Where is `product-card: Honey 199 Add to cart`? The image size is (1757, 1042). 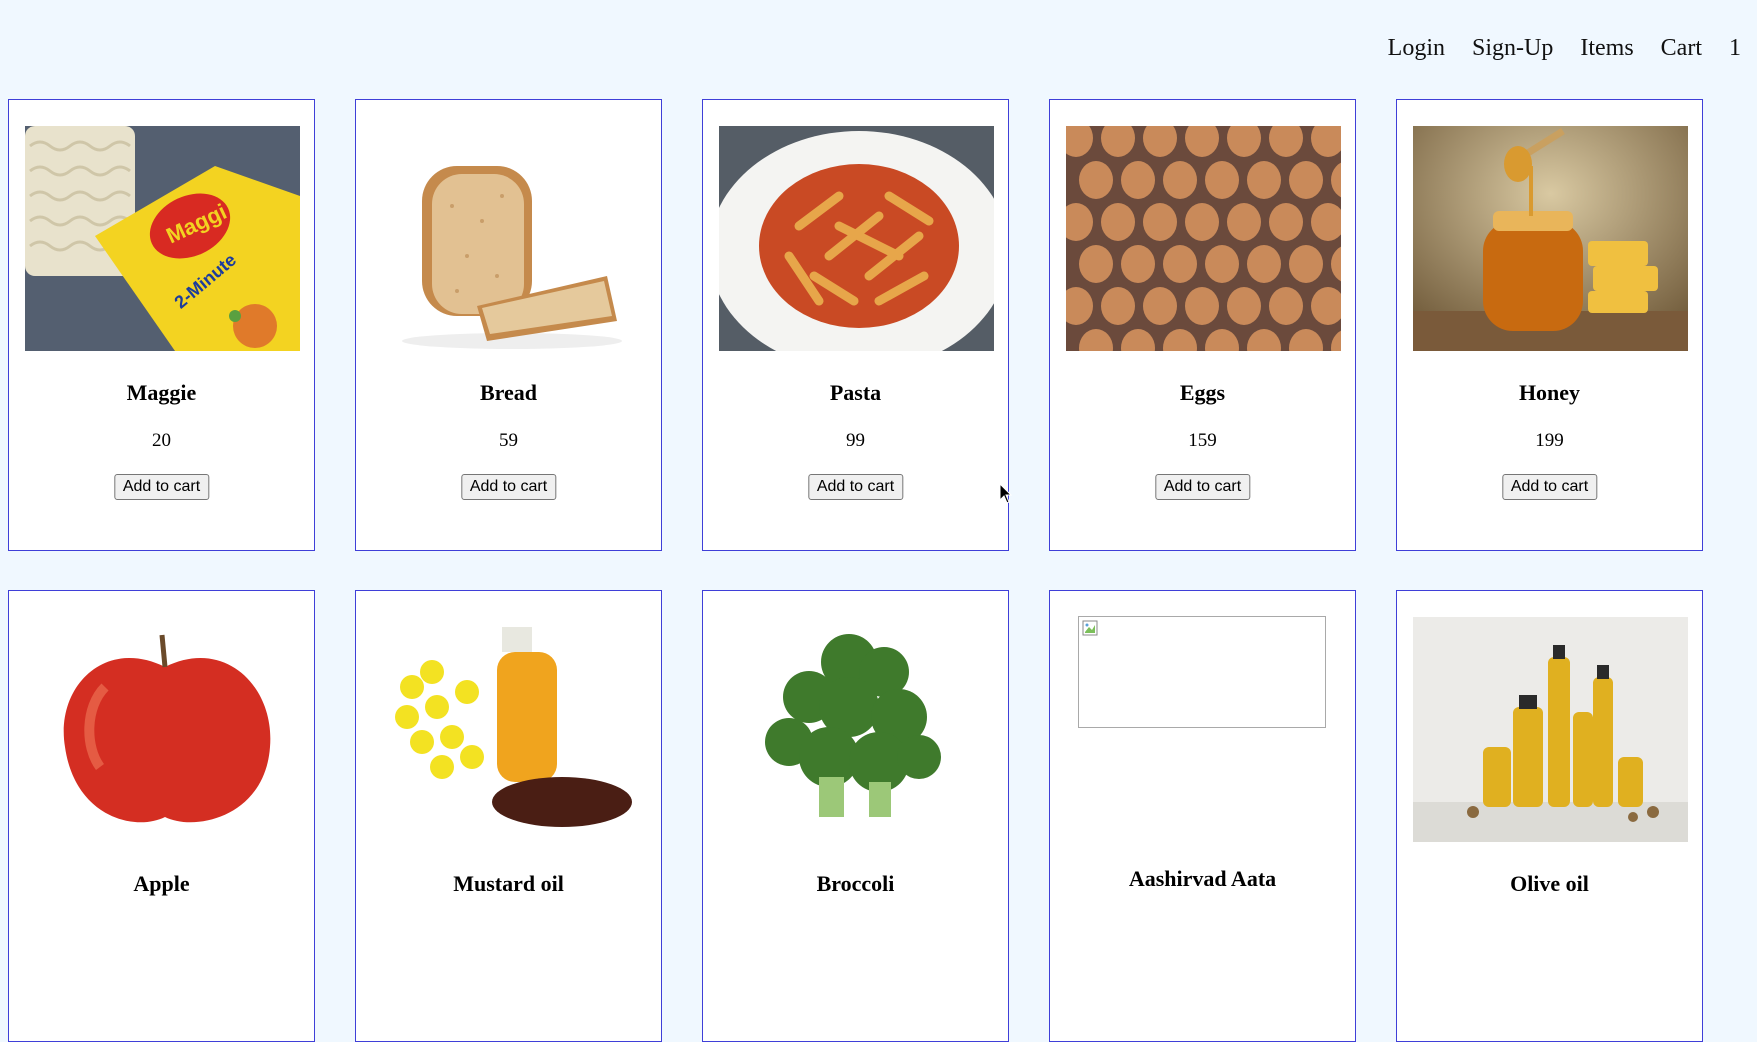
product-card: Honey 199 Add to cart is located at coordinates (1549, 325).